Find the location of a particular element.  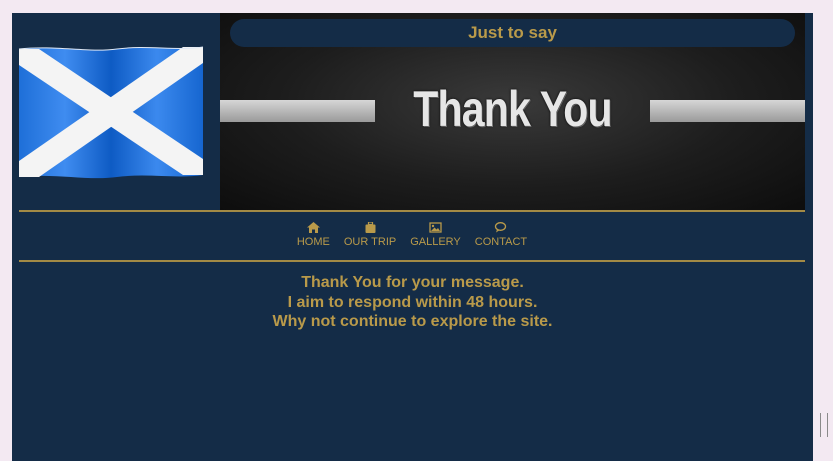

message-line-2: I aim to respond within 48 hours. is located at coordinates (412, 302).